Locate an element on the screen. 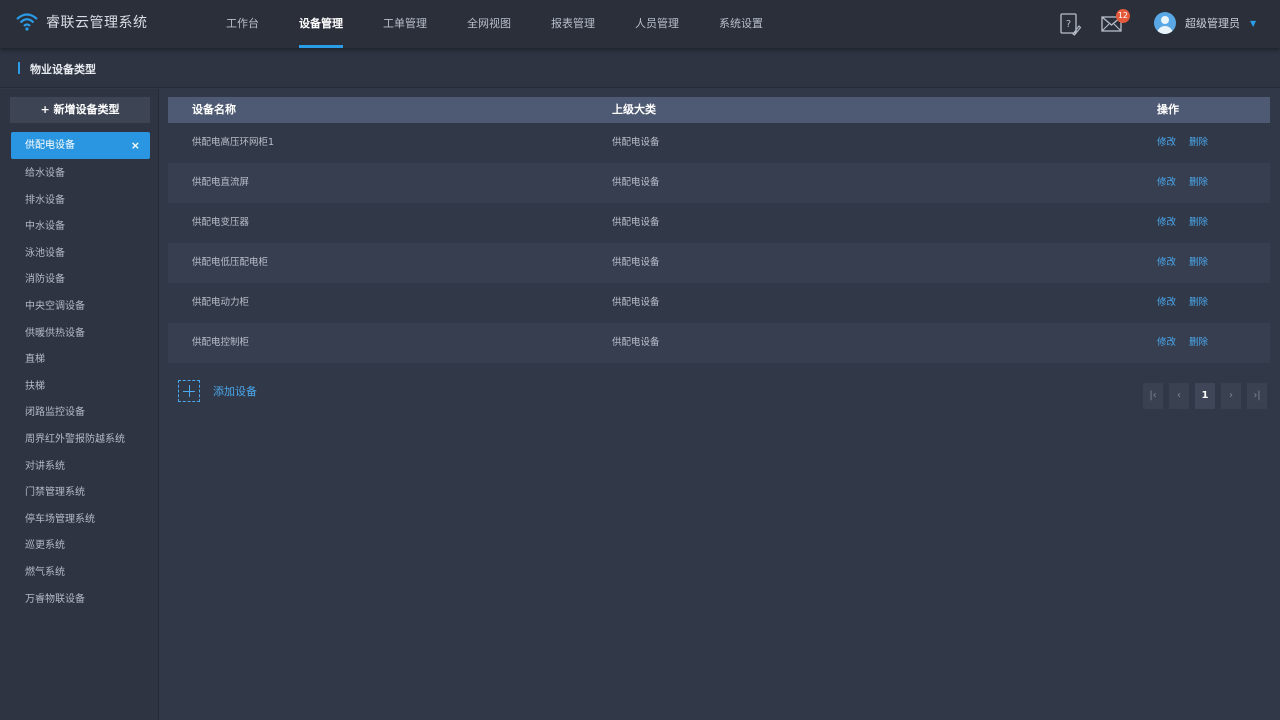 The height and width of the screenshot is (720, 1280). add-device-label: 添加设备 is located at coordinates (235, 391).